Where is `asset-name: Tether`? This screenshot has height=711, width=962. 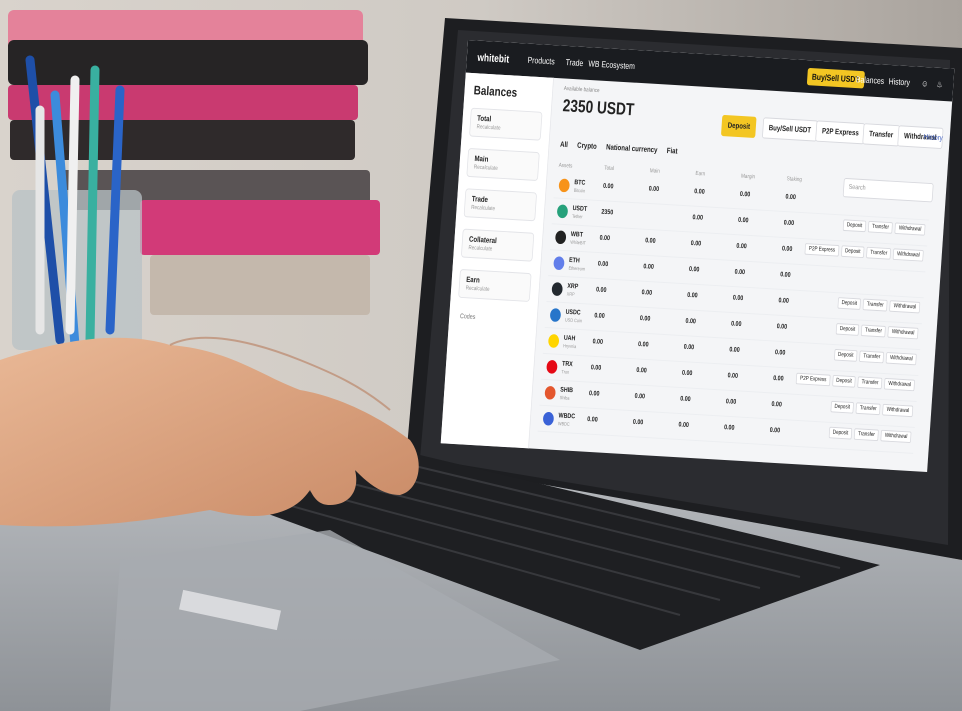
asset-name: Tether is located at coordinates (577, 217).